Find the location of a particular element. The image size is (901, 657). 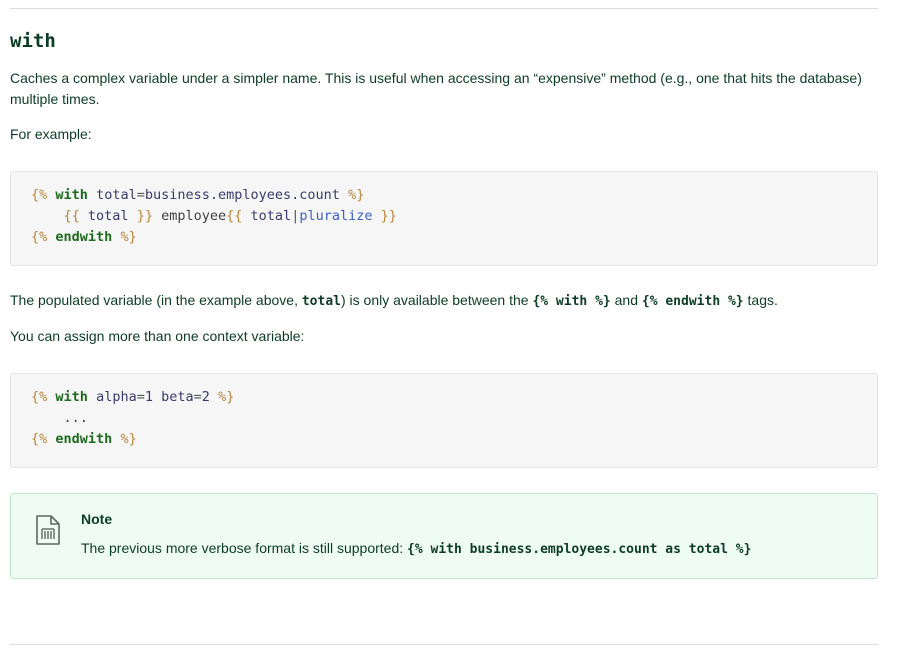

filter-pluralize: pluralize is located at coordinates (336, 216).